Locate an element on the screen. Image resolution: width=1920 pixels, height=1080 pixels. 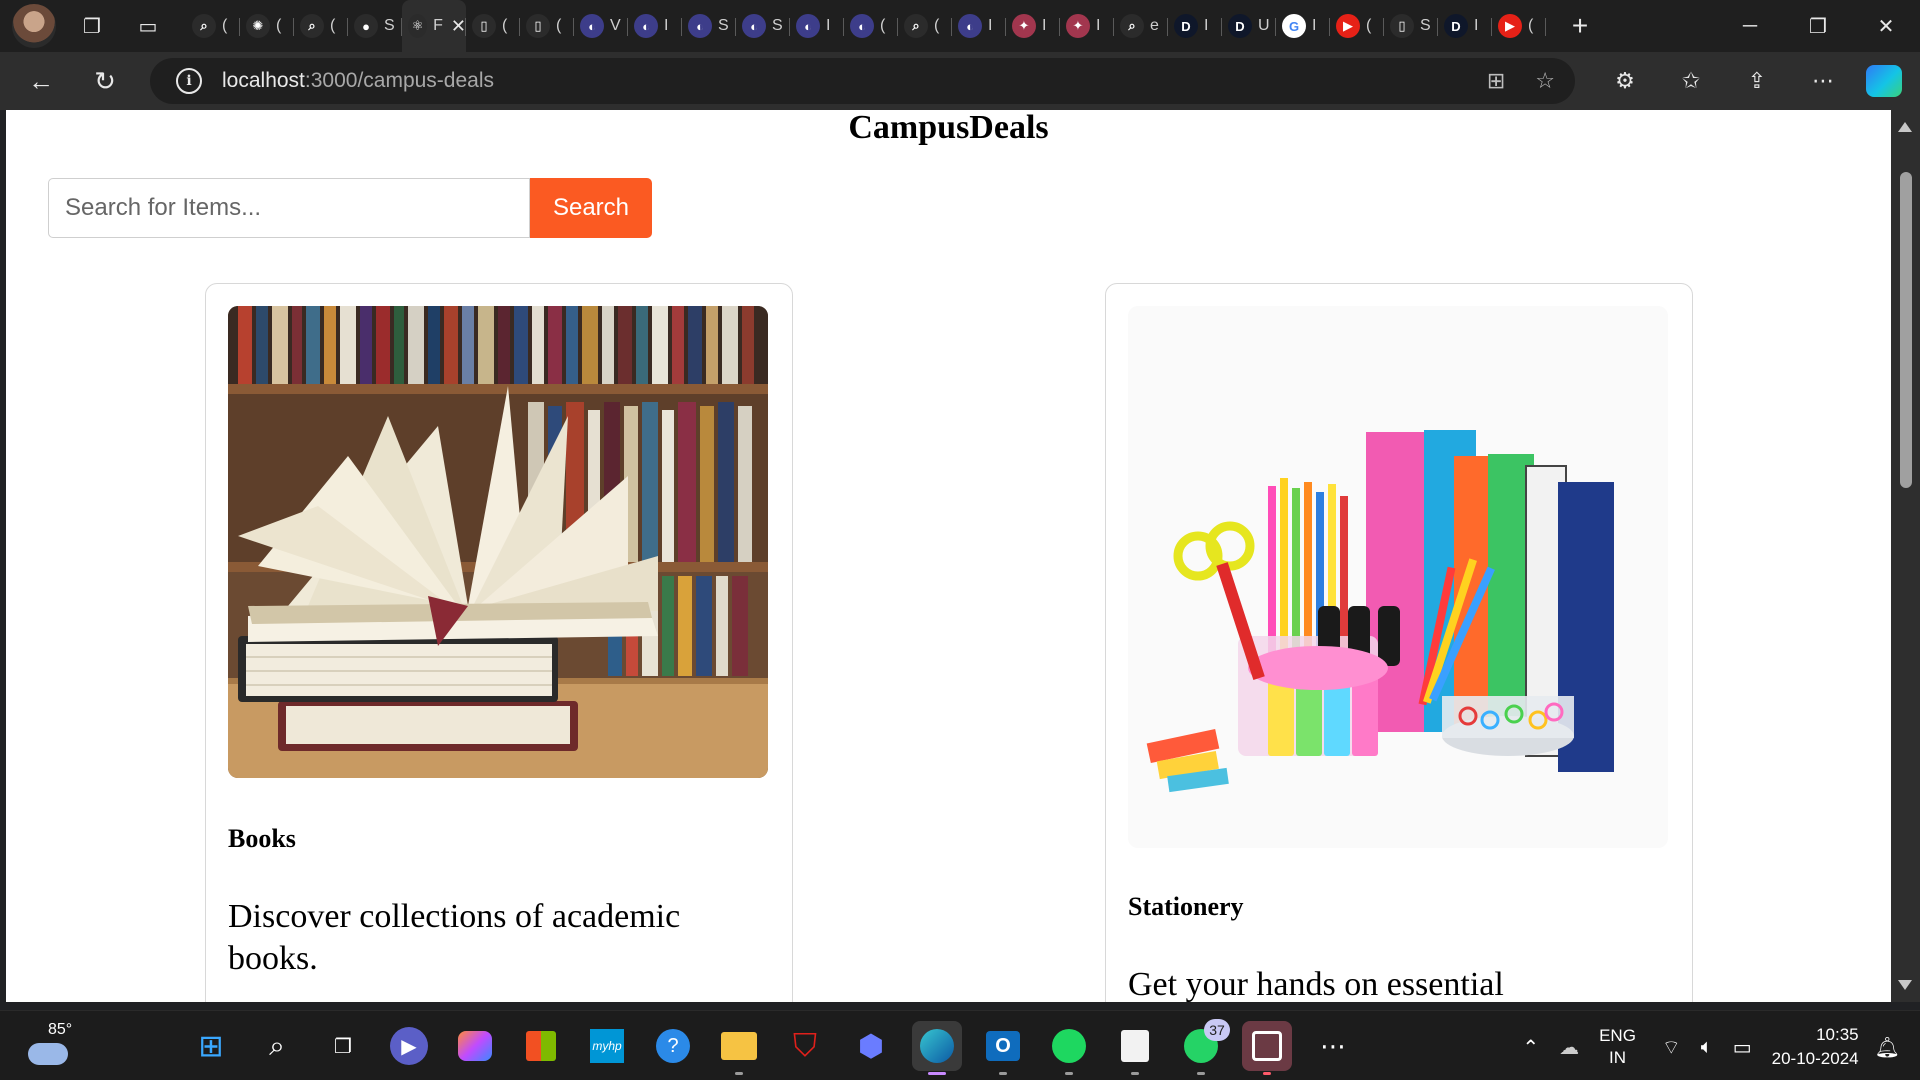
copilot-icon is located at coordinates (1884, 81).